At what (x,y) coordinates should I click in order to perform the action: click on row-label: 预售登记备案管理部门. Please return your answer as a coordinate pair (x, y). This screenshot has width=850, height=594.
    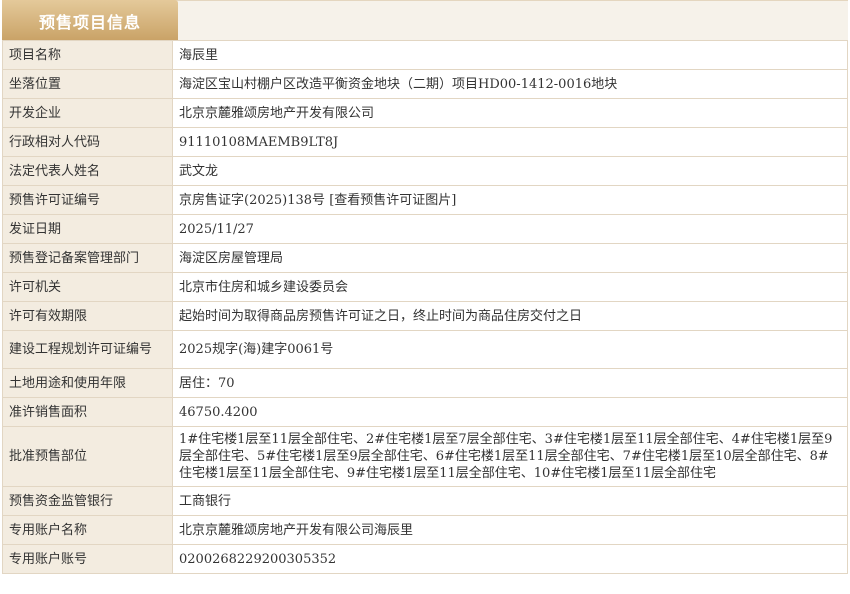
    Looking at the image, I should click on (87, 258).